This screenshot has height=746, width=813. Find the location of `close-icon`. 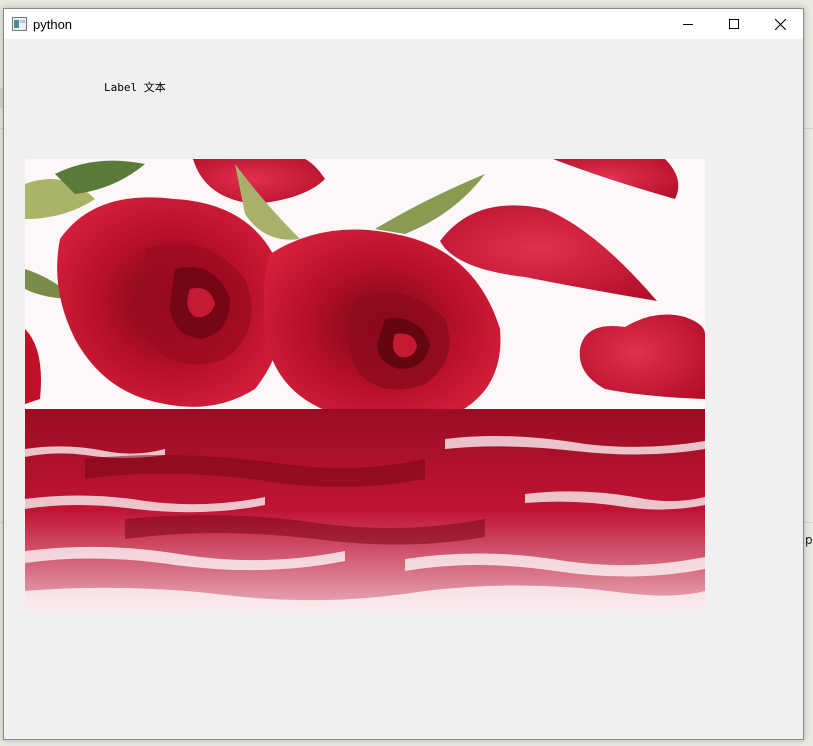

close-icon is located at coordinates (780, 24).